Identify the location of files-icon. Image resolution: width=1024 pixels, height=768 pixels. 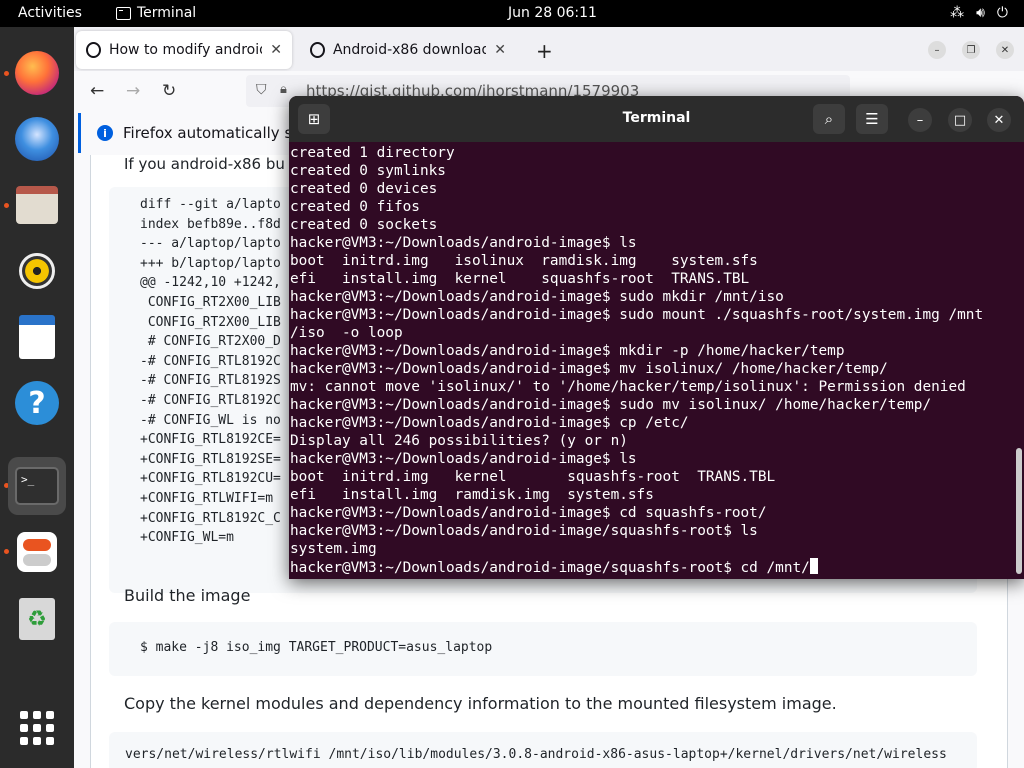
(37, 205).